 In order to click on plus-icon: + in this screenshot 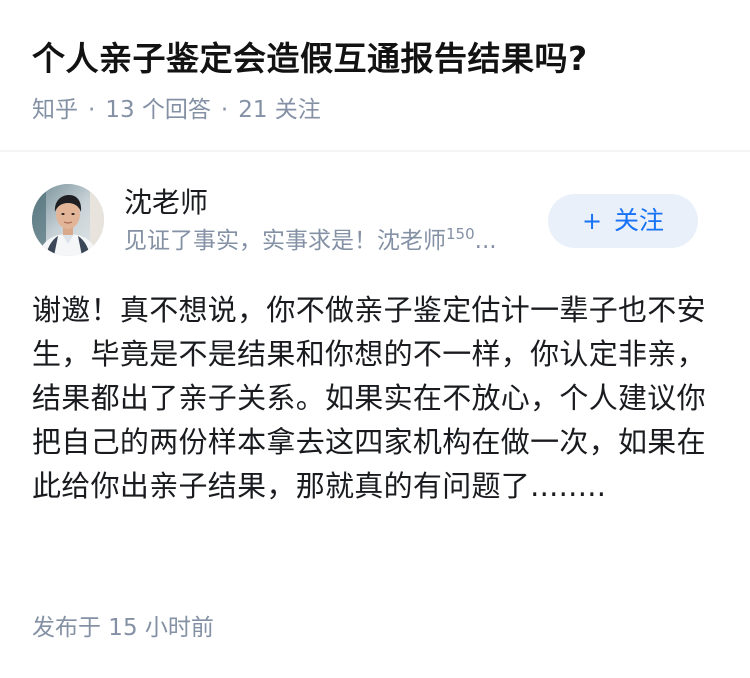, I will do `click(592, 221)`.